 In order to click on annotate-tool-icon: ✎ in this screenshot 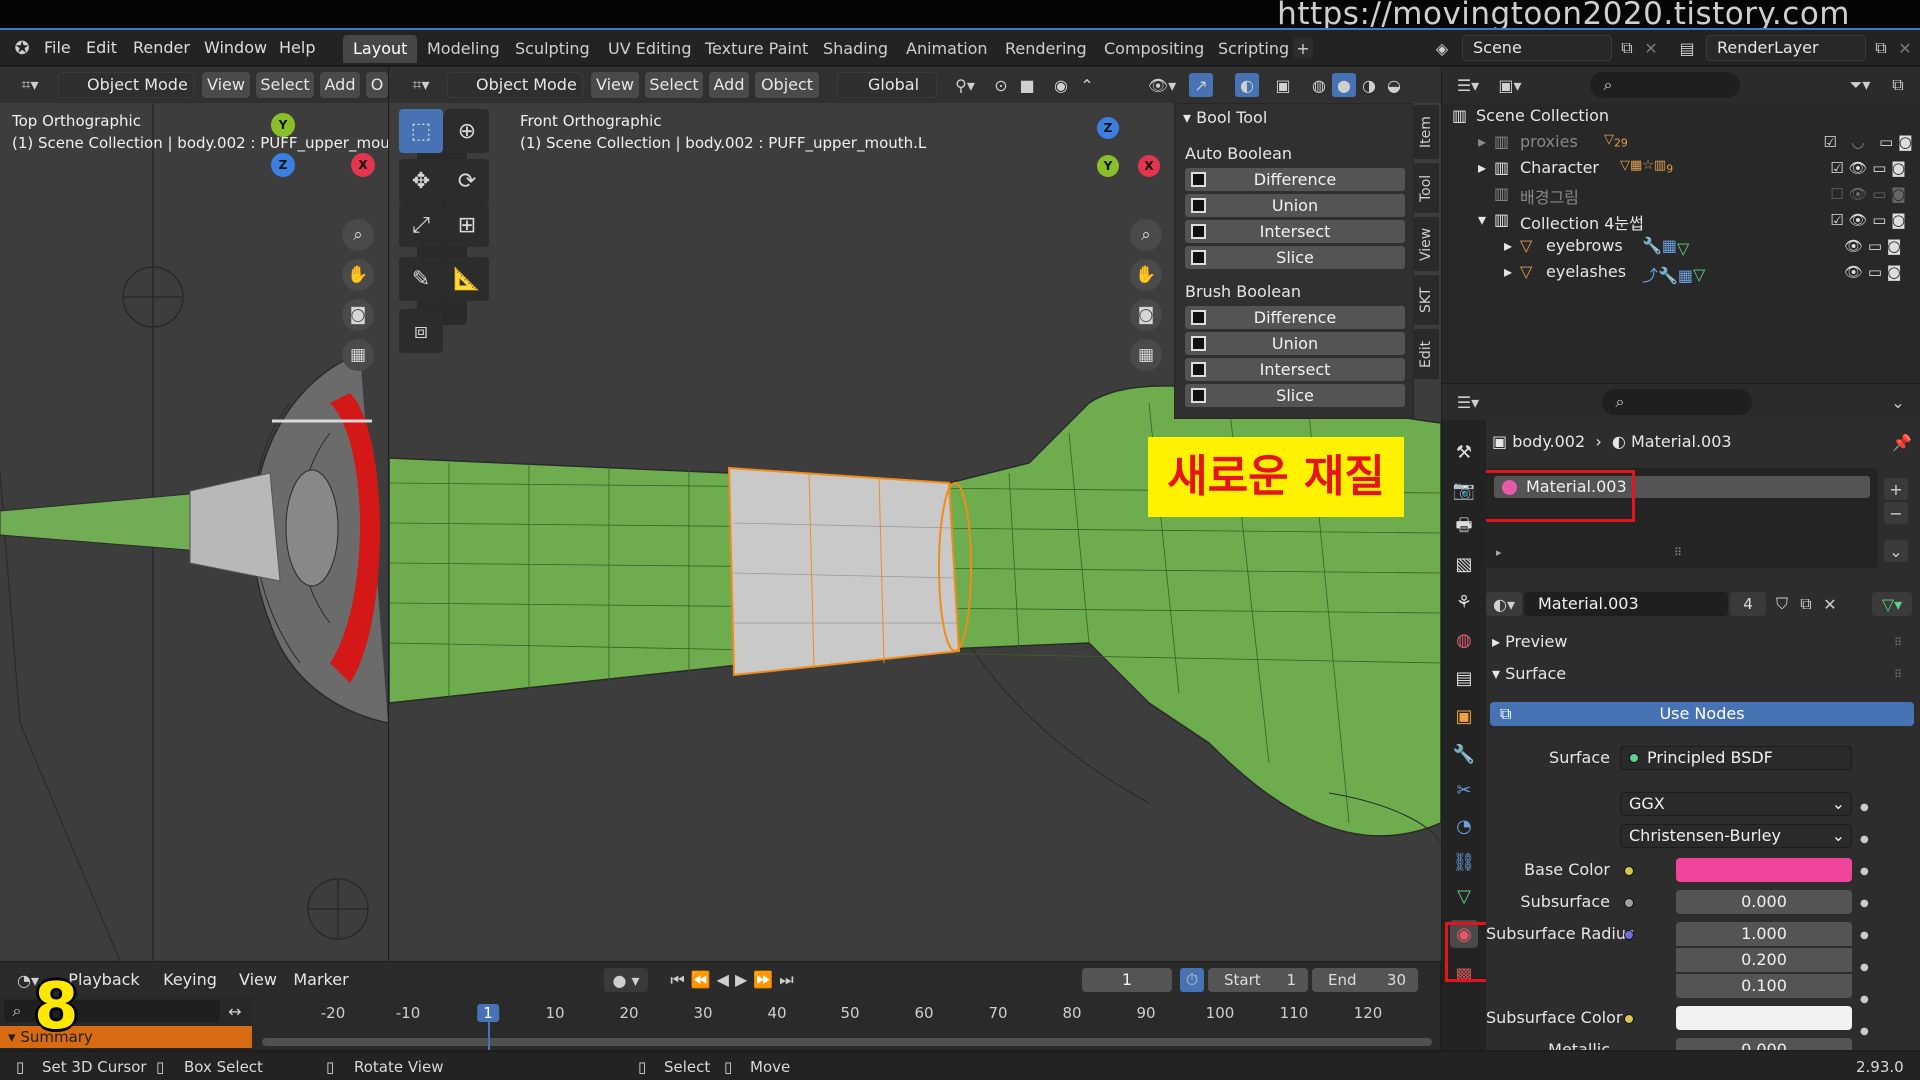, I will do `click(421, 279)`.